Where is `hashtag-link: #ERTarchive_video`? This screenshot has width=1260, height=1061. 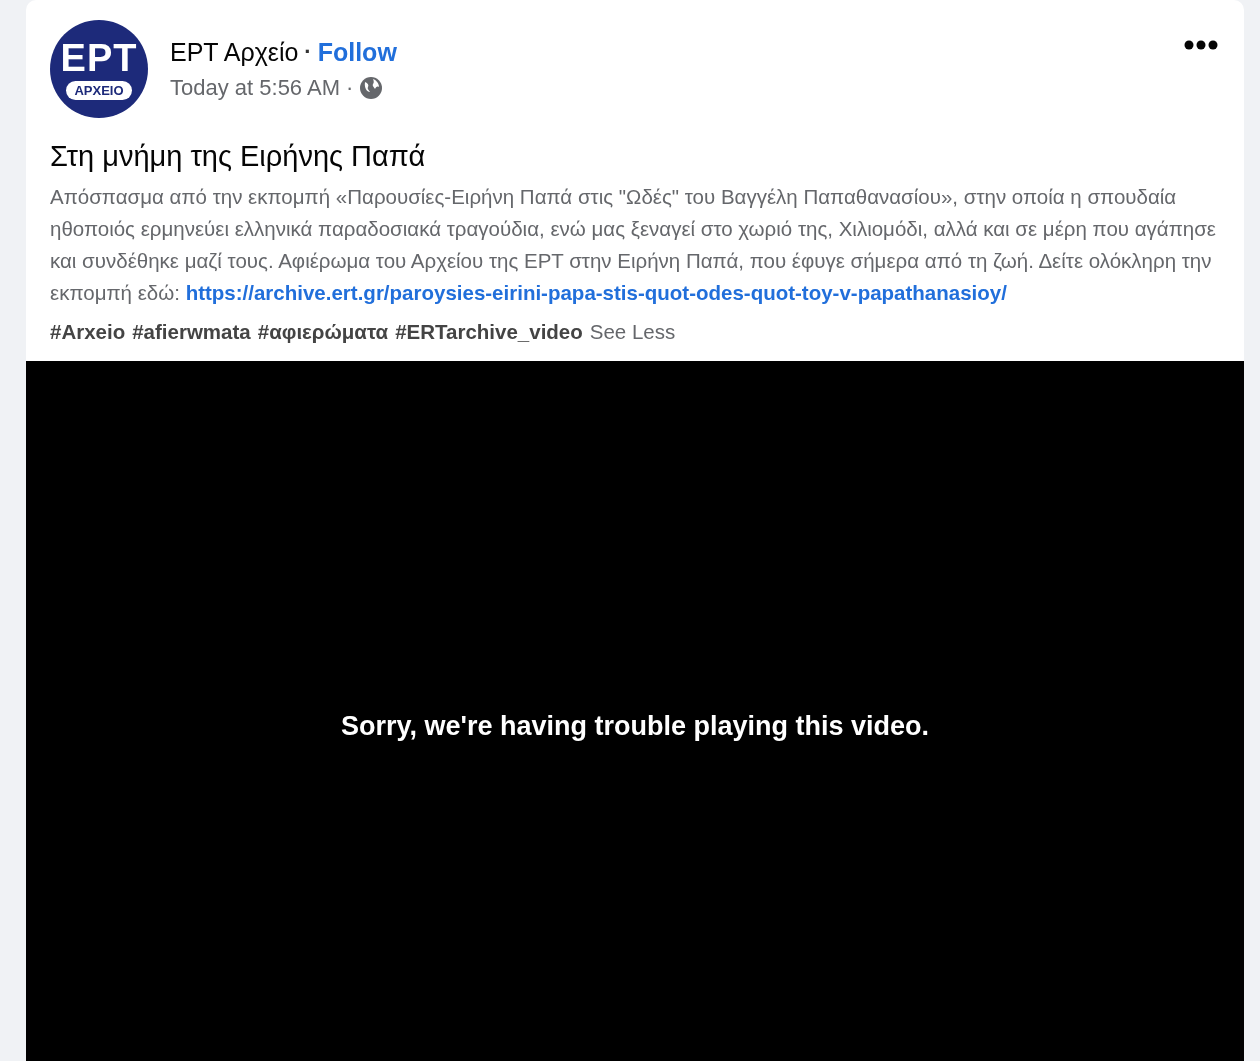
hashtag-link: #ERTarchive_video is located at coordinates (489, 332).